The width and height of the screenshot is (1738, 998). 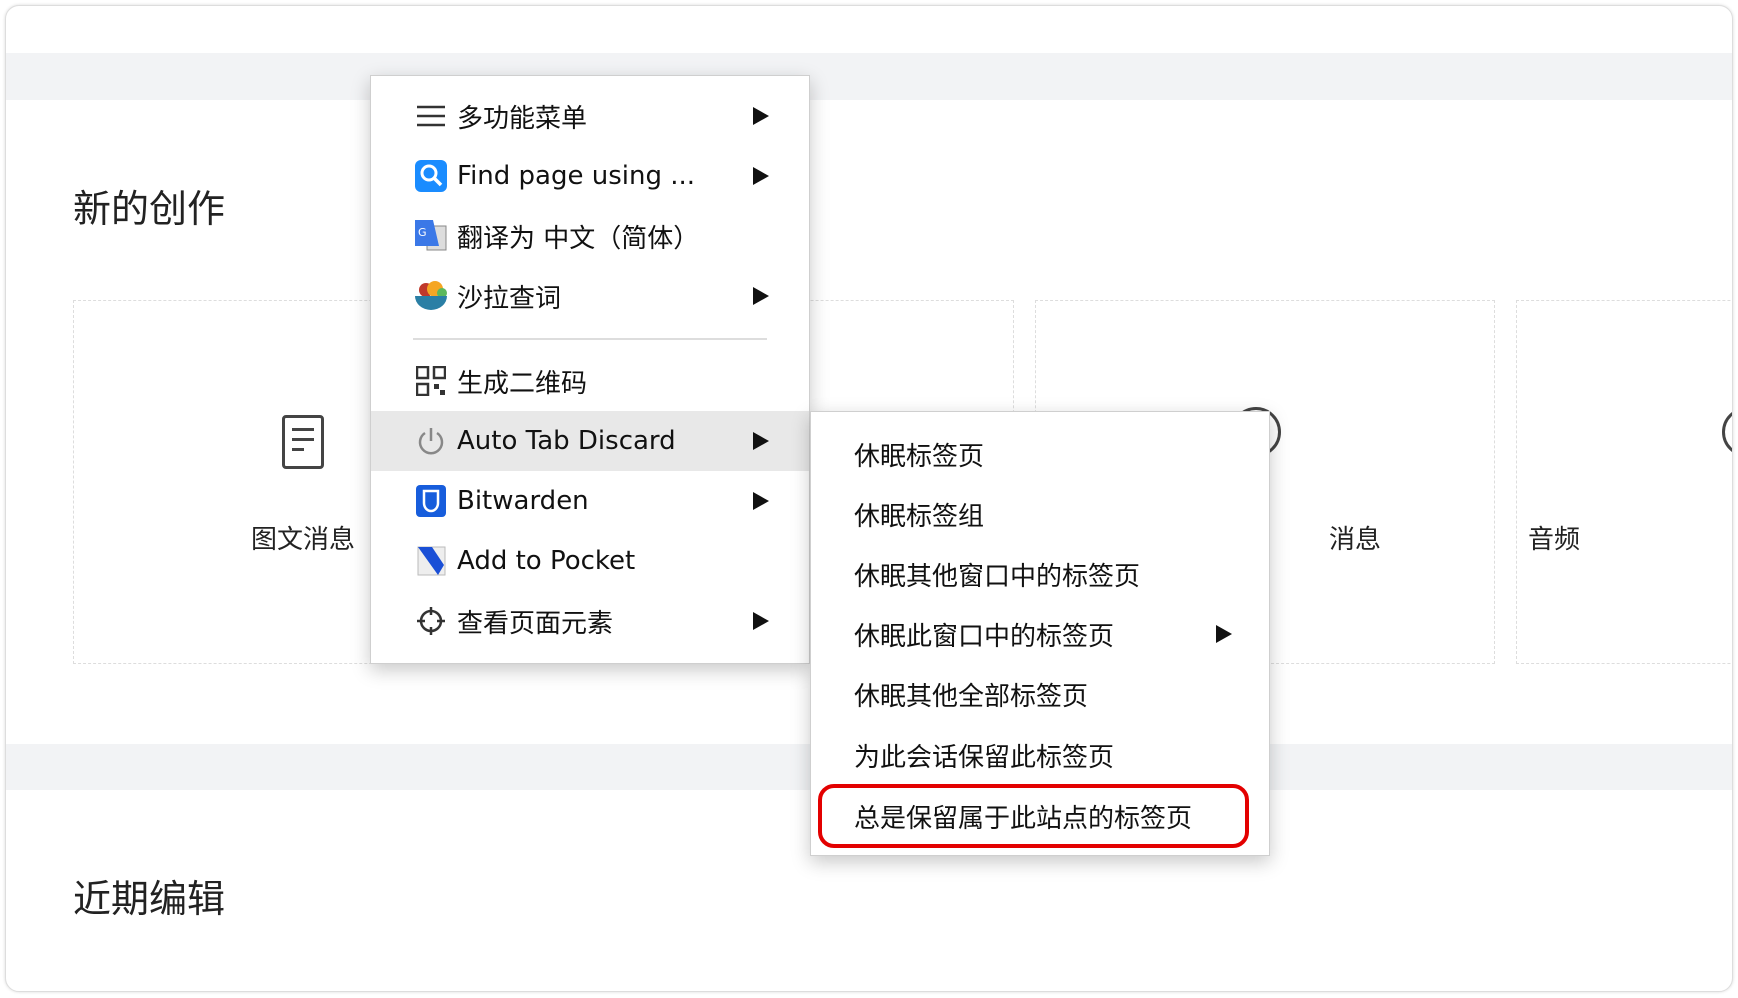 What do you see at coordinates (422, 232) in the screenshot?
I see `svg-text: G` at bounding box center [422, 232].